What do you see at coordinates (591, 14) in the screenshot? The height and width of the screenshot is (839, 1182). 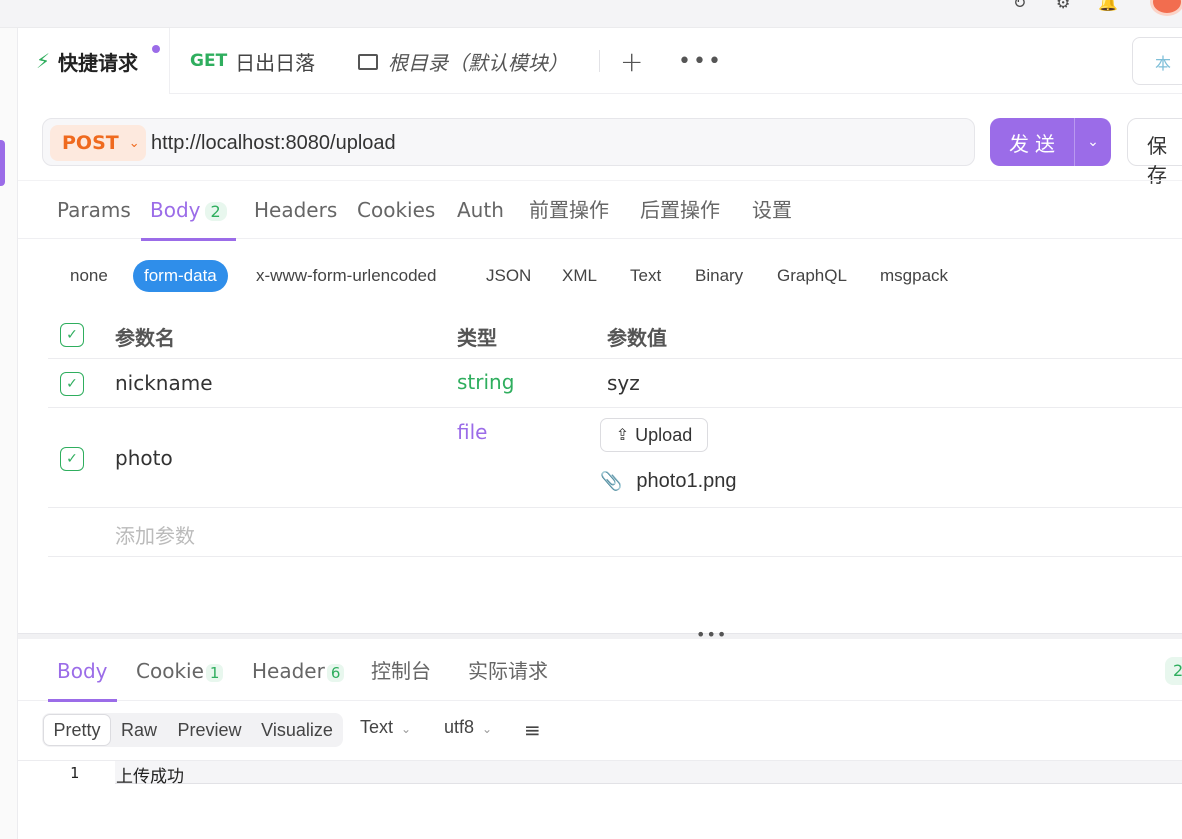 I see `title-bar: ↻ ⚙ 🔔` at bounding box center [591, 14].